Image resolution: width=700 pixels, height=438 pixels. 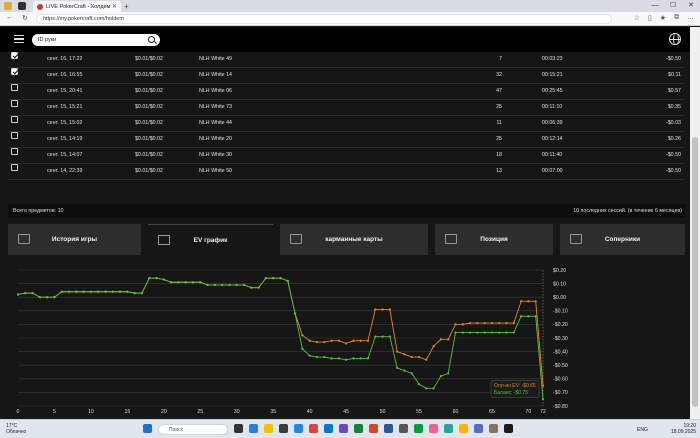 What do you see at coordinates (358, 428) in the screenshot?
I see `excel-icon` at bounding box center [358, 428].